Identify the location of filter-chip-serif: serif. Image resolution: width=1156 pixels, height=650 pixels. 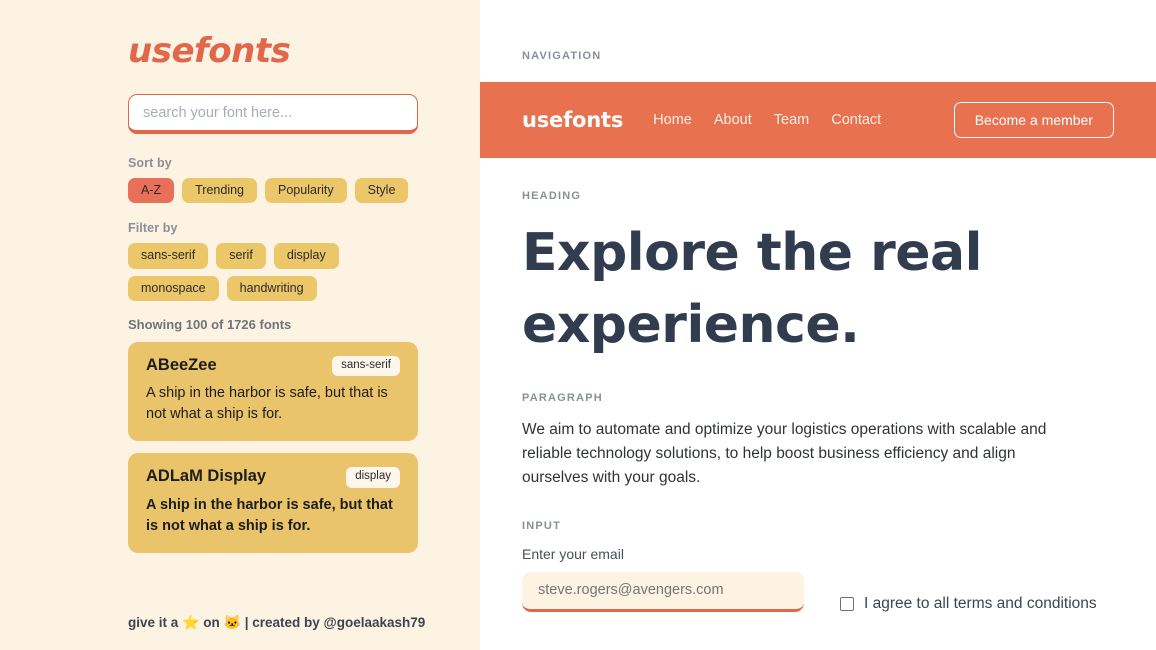
(241, 256).